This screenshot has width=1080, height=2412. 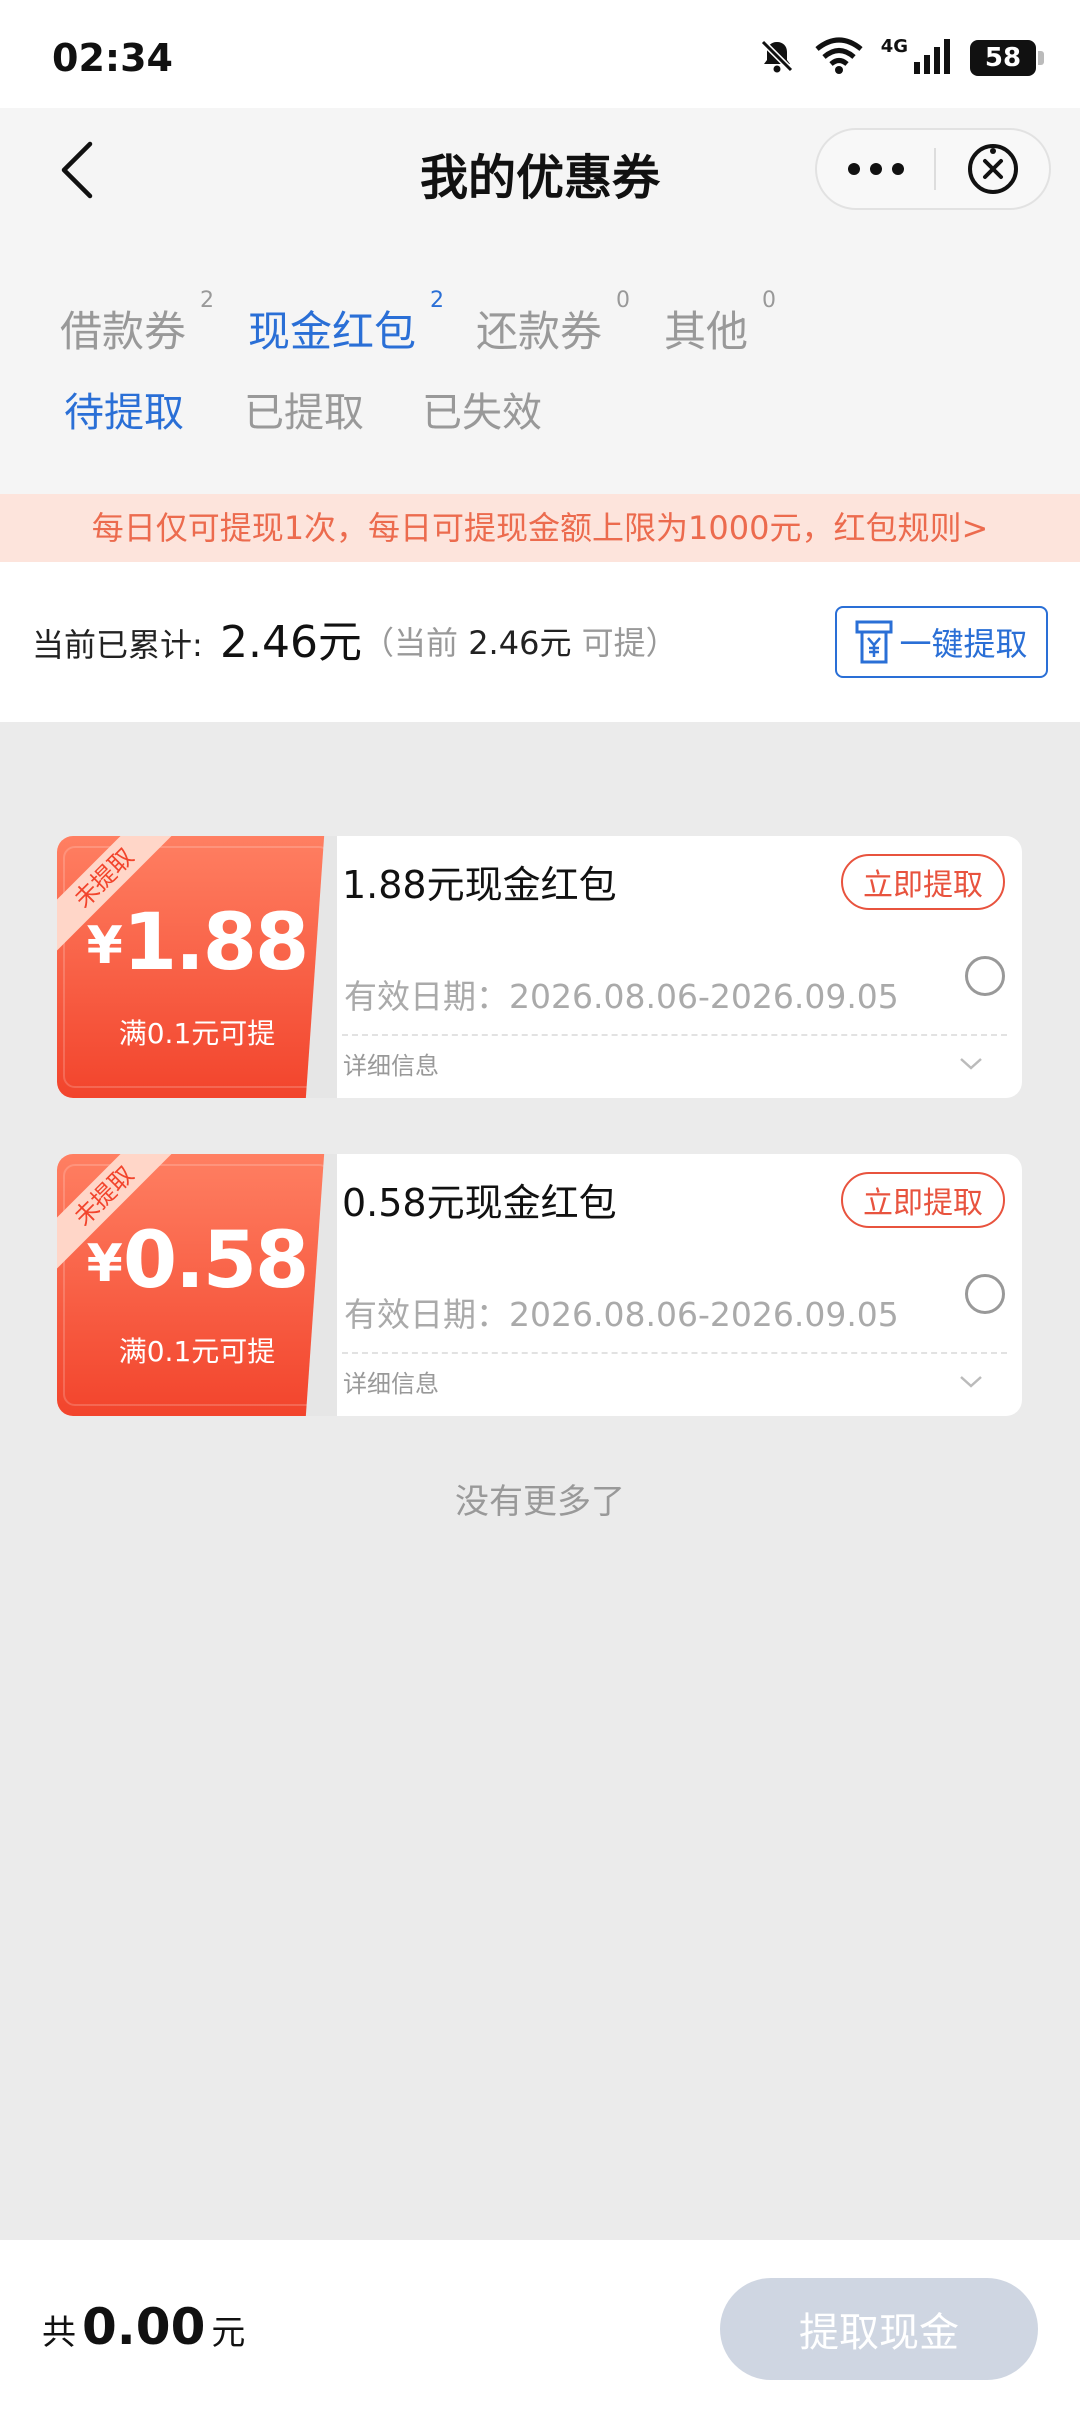 I want to click on withdraw-all-button: 一键提取, so click(x=941, y=642).